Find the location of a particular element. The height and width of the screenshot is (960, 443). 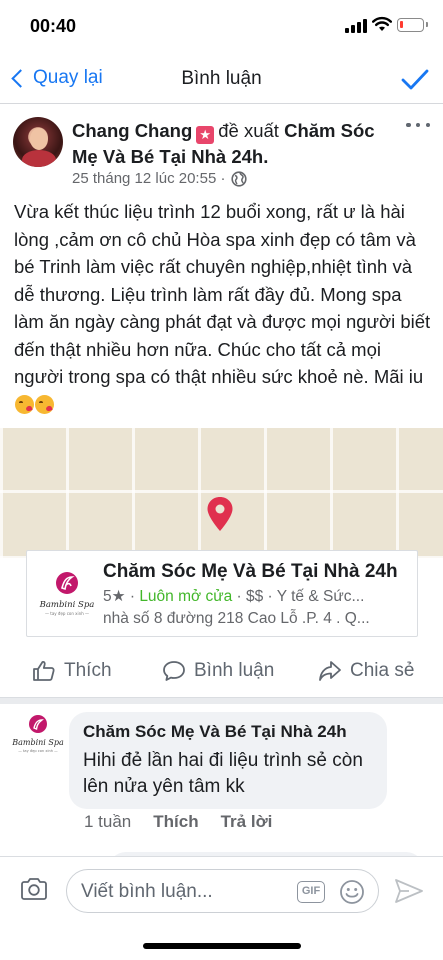

bambini-spa-logo: Bambini Spa — tay đẹp con xinh — is located at coordinates (66, 594).